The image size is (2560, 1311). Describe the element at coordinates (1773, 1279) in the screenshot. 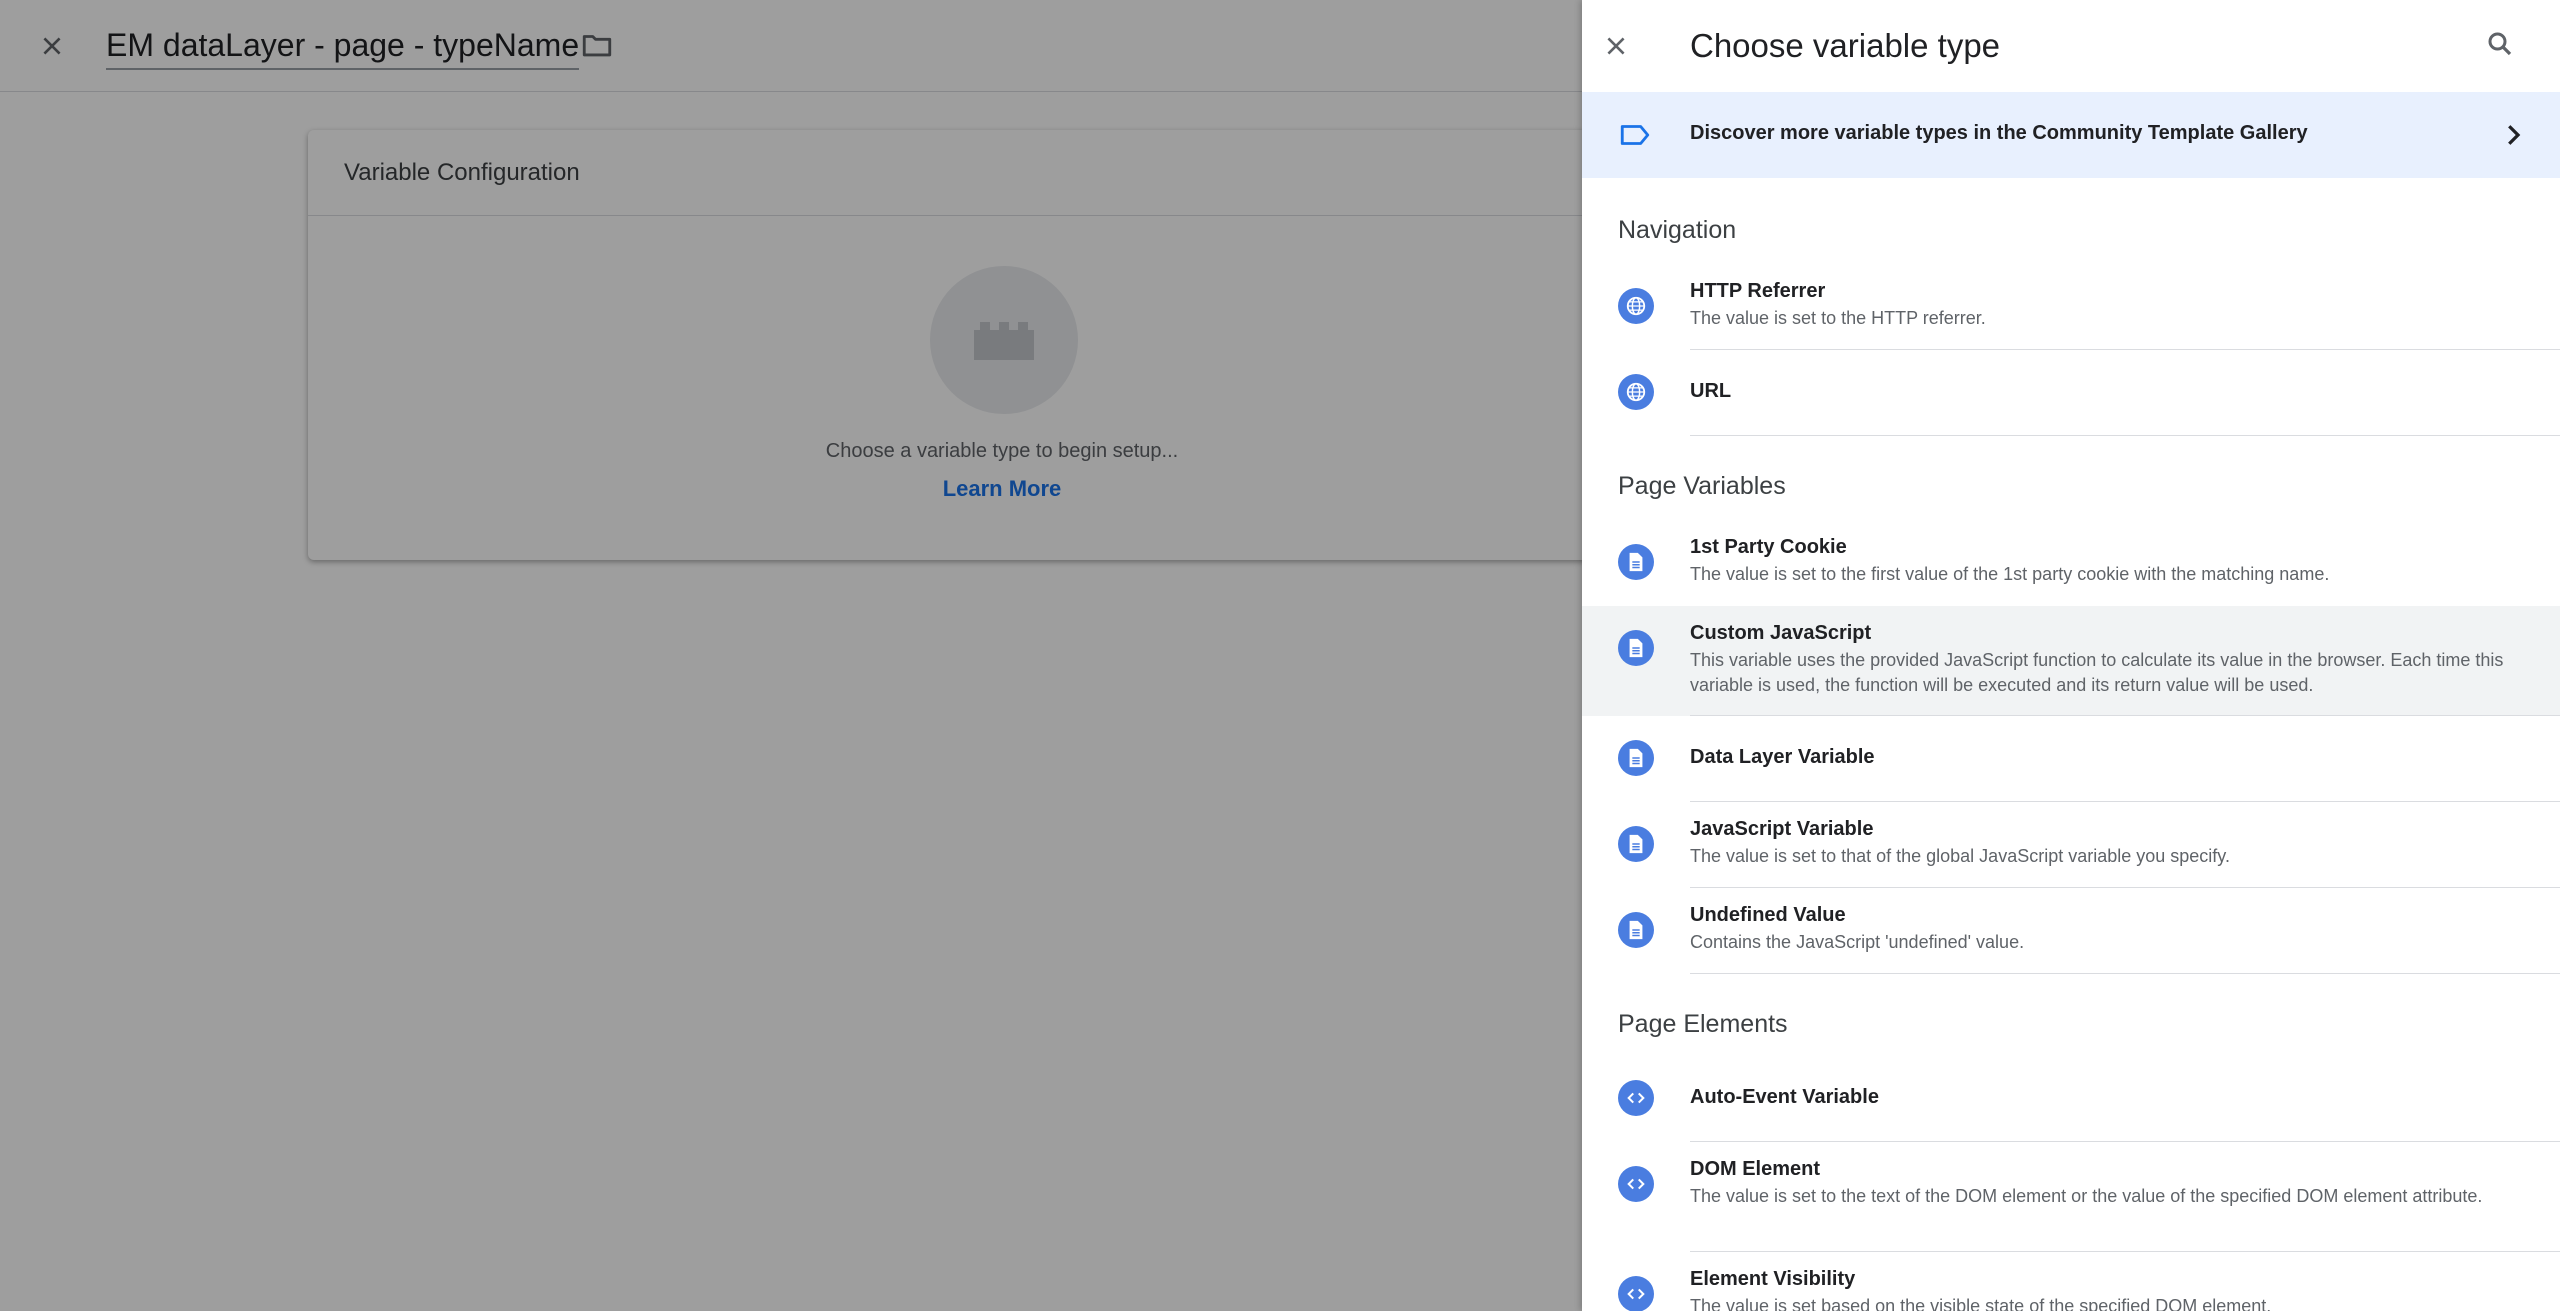

I see `item-name: Element Visibility` at that location.